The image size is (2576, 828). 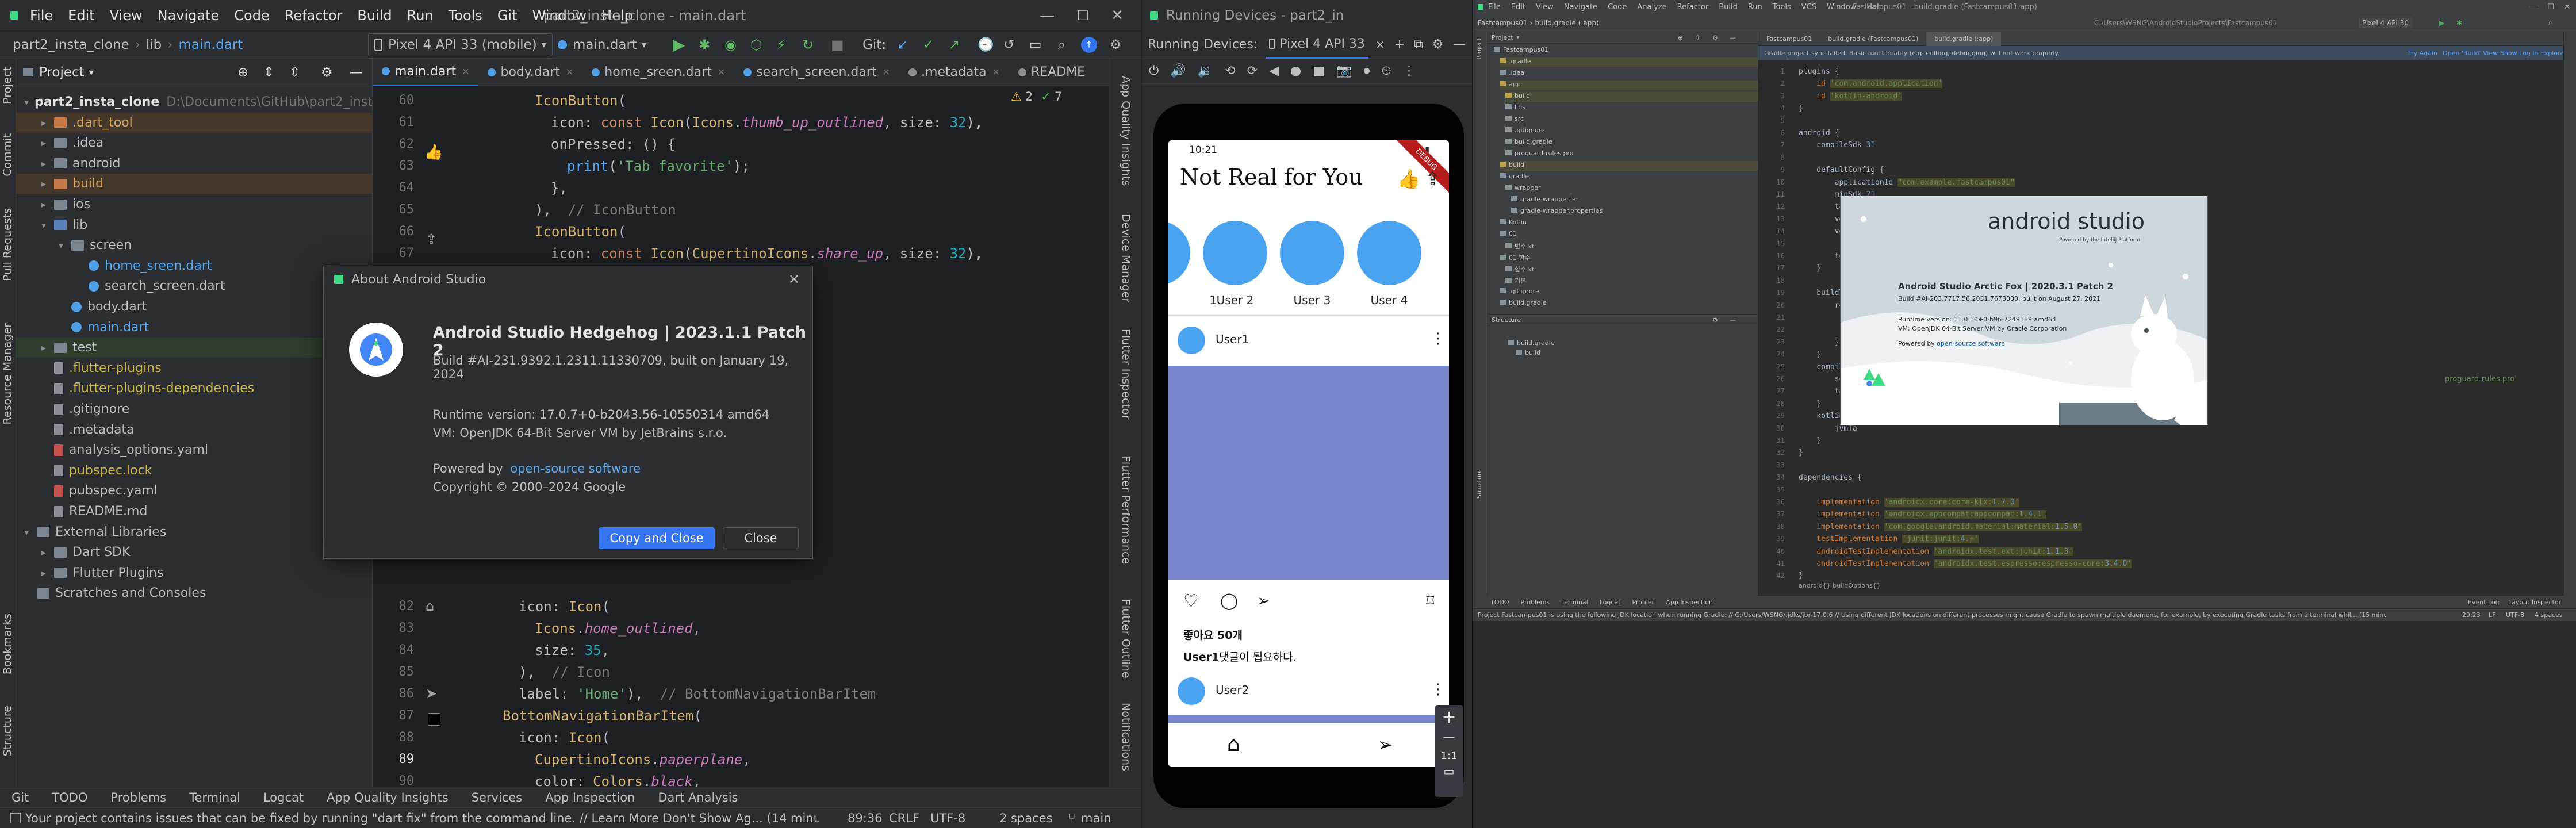 I want to click on menu-item: VCS, so click(x=1808, y=7).